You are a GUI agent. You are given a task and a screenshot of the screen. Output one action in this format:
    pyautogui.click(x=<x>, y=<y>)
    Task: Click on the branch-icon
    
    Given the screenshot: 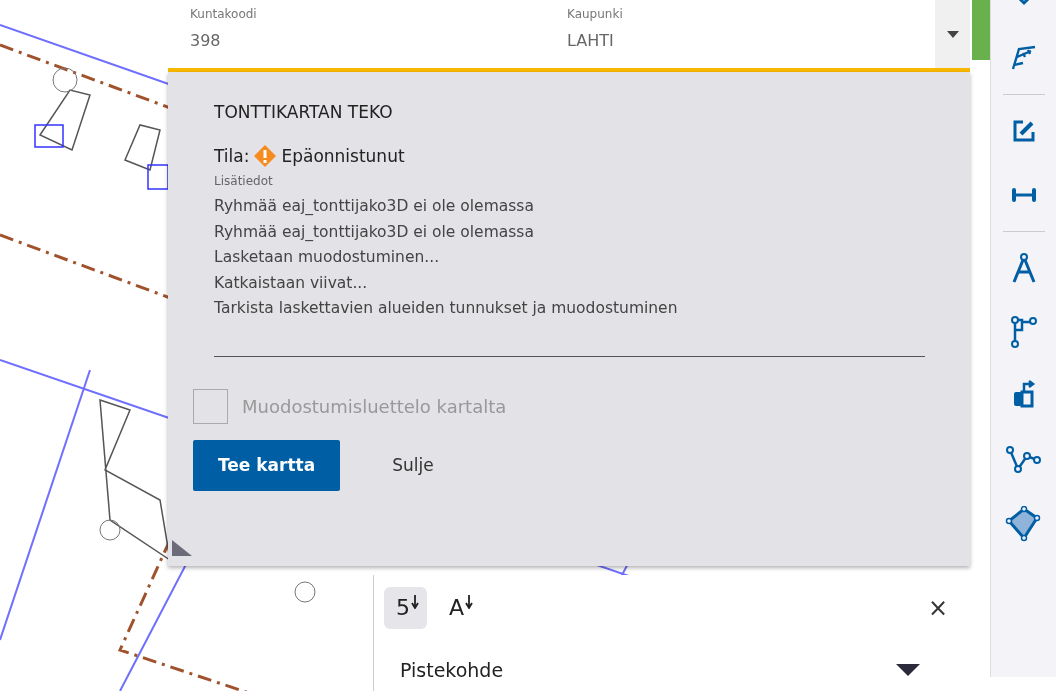 What is the action you would take?
    pyautogui.click(x=1023, y=332)
    